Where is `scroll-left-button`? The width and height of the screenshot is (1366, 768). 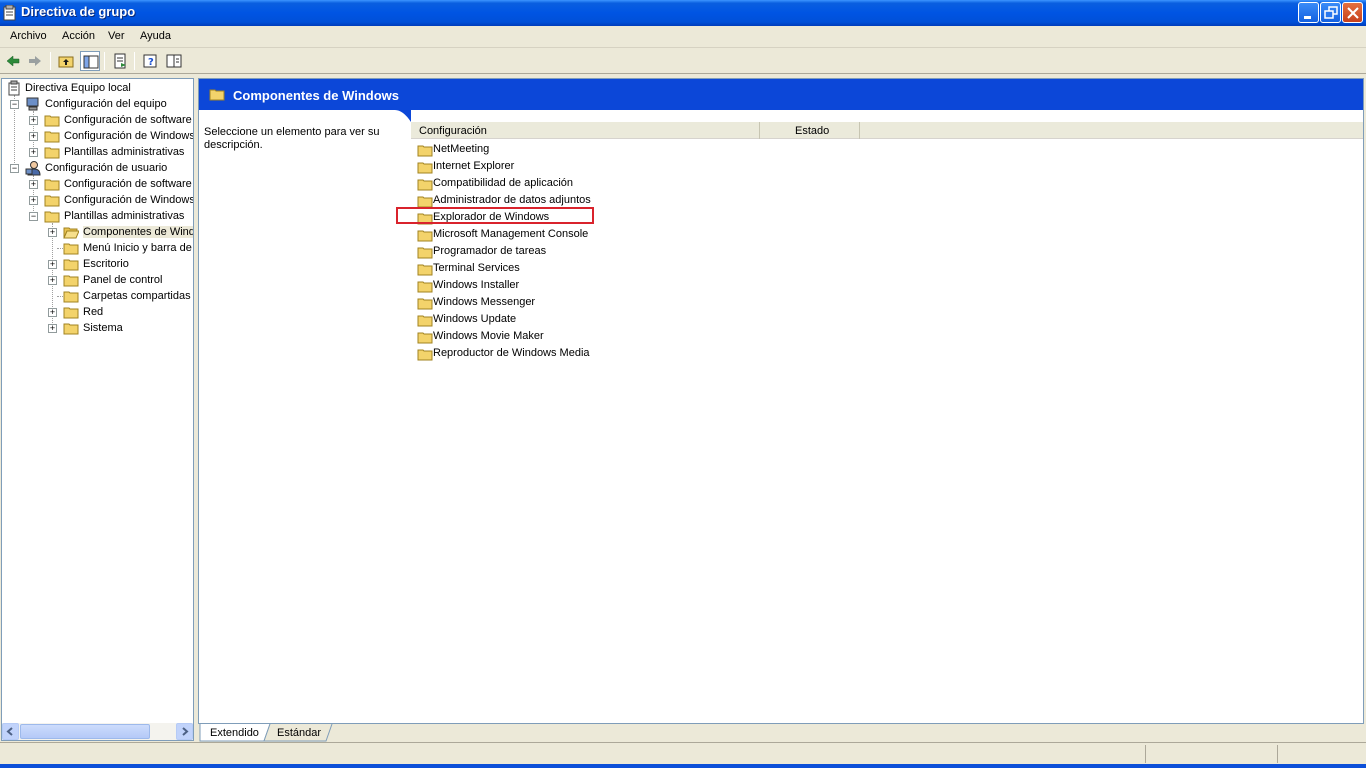
scroll-left-button is located at coordinates (10, 731).